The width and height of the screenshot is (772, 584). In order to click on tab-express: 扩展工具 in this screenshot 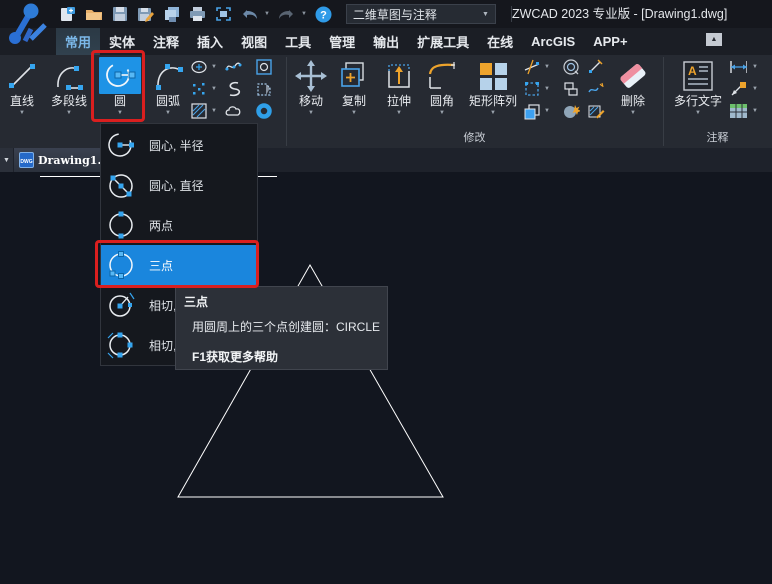, I will do `click(443, 41)`.